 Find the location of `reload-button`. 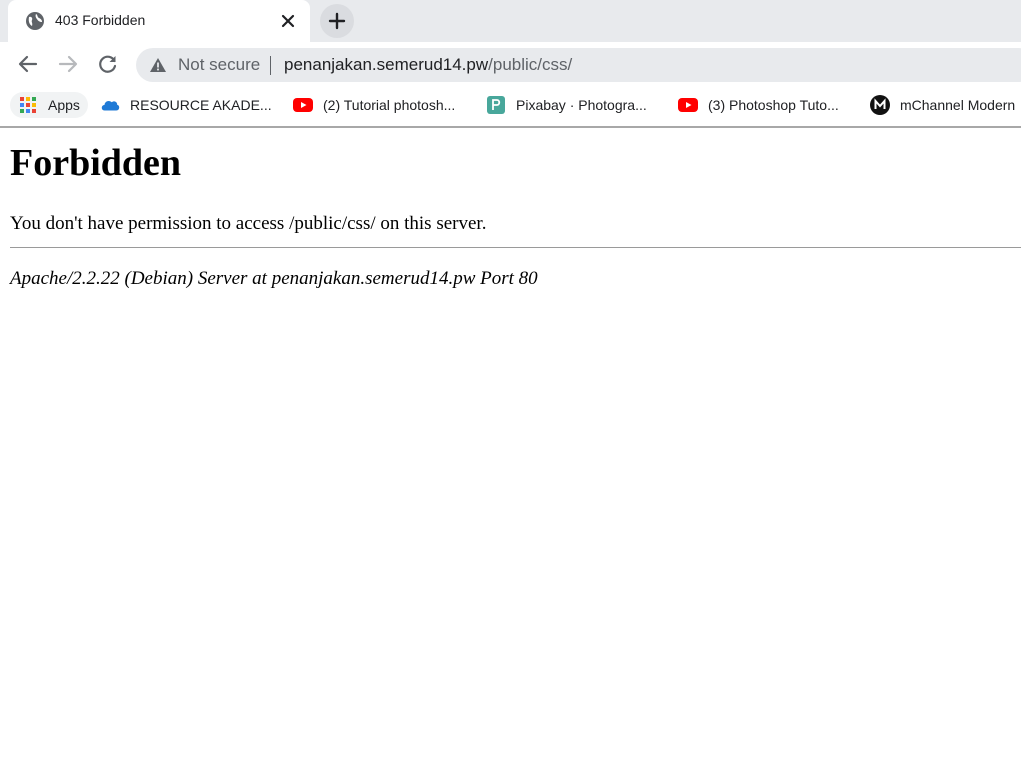

reload-button is located at coordinates (108, 64).